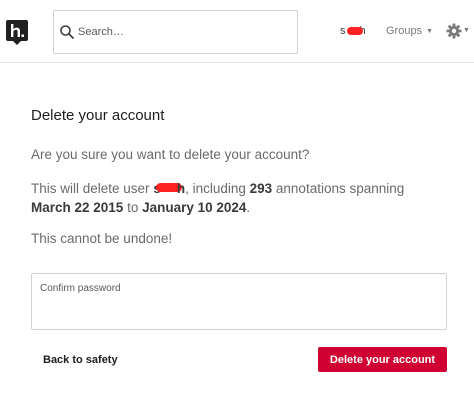 This screenshot has height=399, width=474. I want to click on details-user-end: h, so click(181, 188).